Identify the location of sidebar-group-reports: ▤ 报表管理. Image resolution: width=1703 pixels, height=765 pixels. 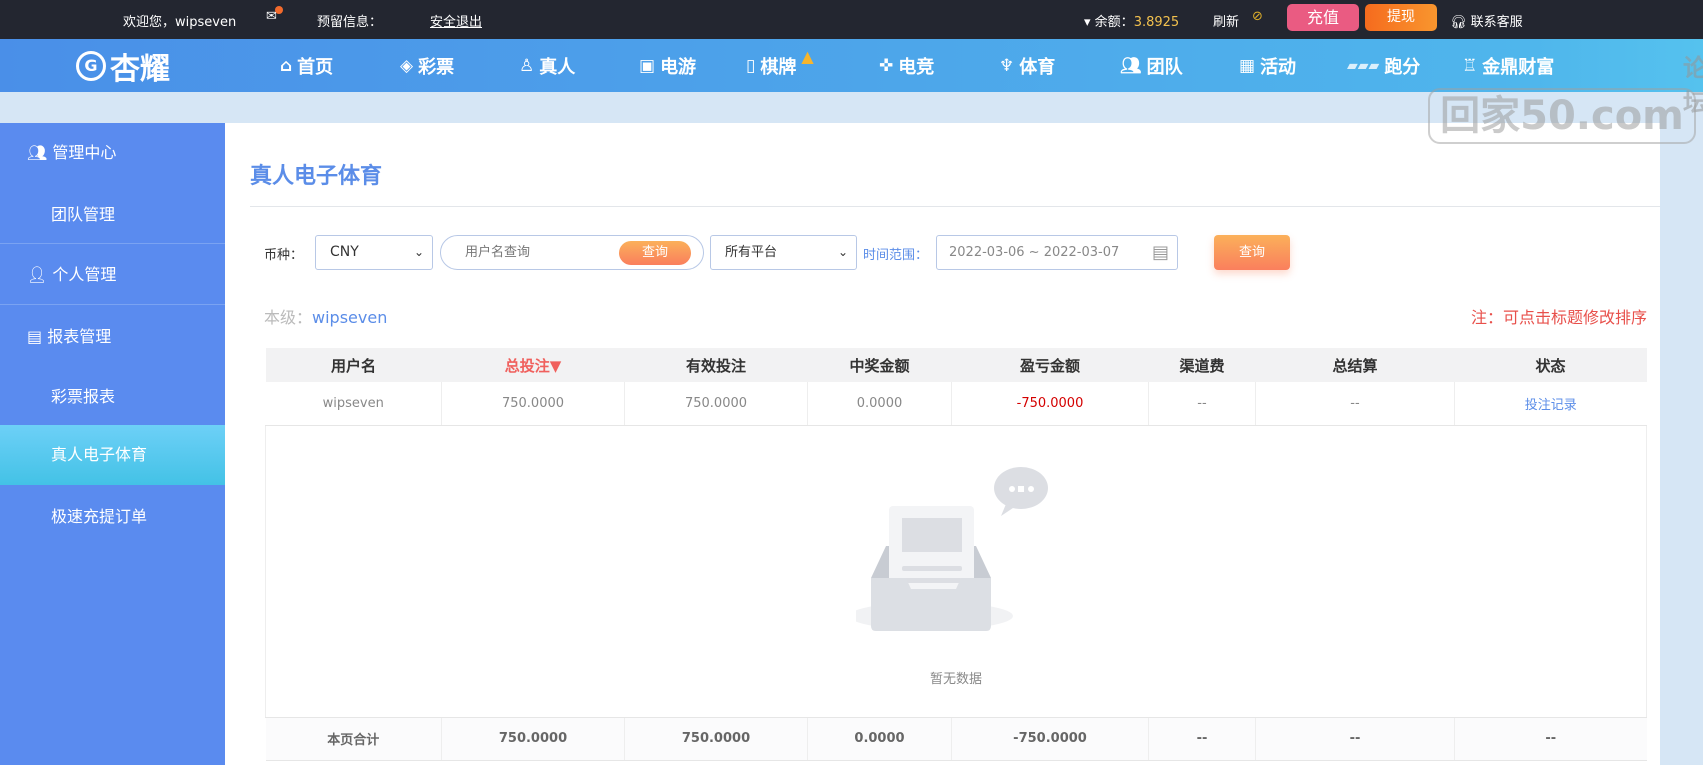
(112, 337).